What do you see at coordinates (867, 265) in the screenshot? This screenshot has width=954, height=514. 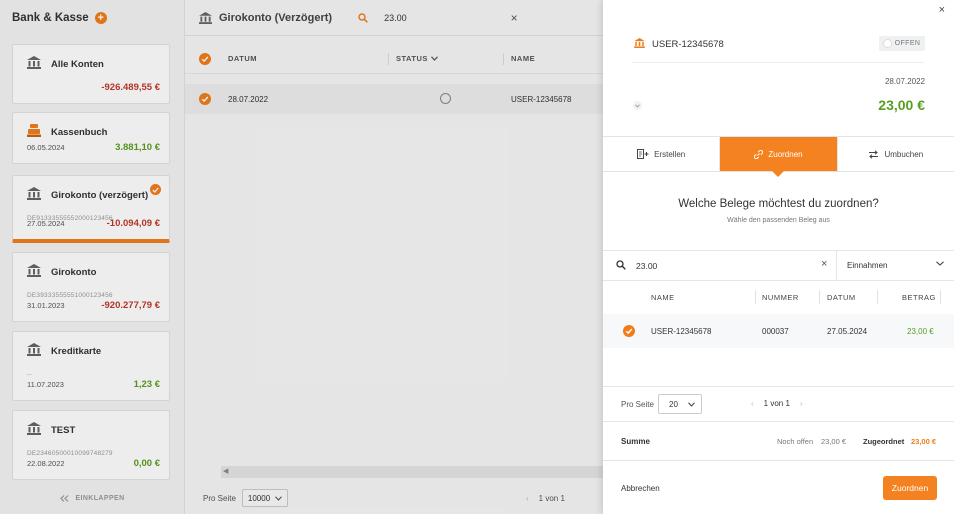 I see `receipt-type-select: Einnahmen` at bounding box center [867, 265].